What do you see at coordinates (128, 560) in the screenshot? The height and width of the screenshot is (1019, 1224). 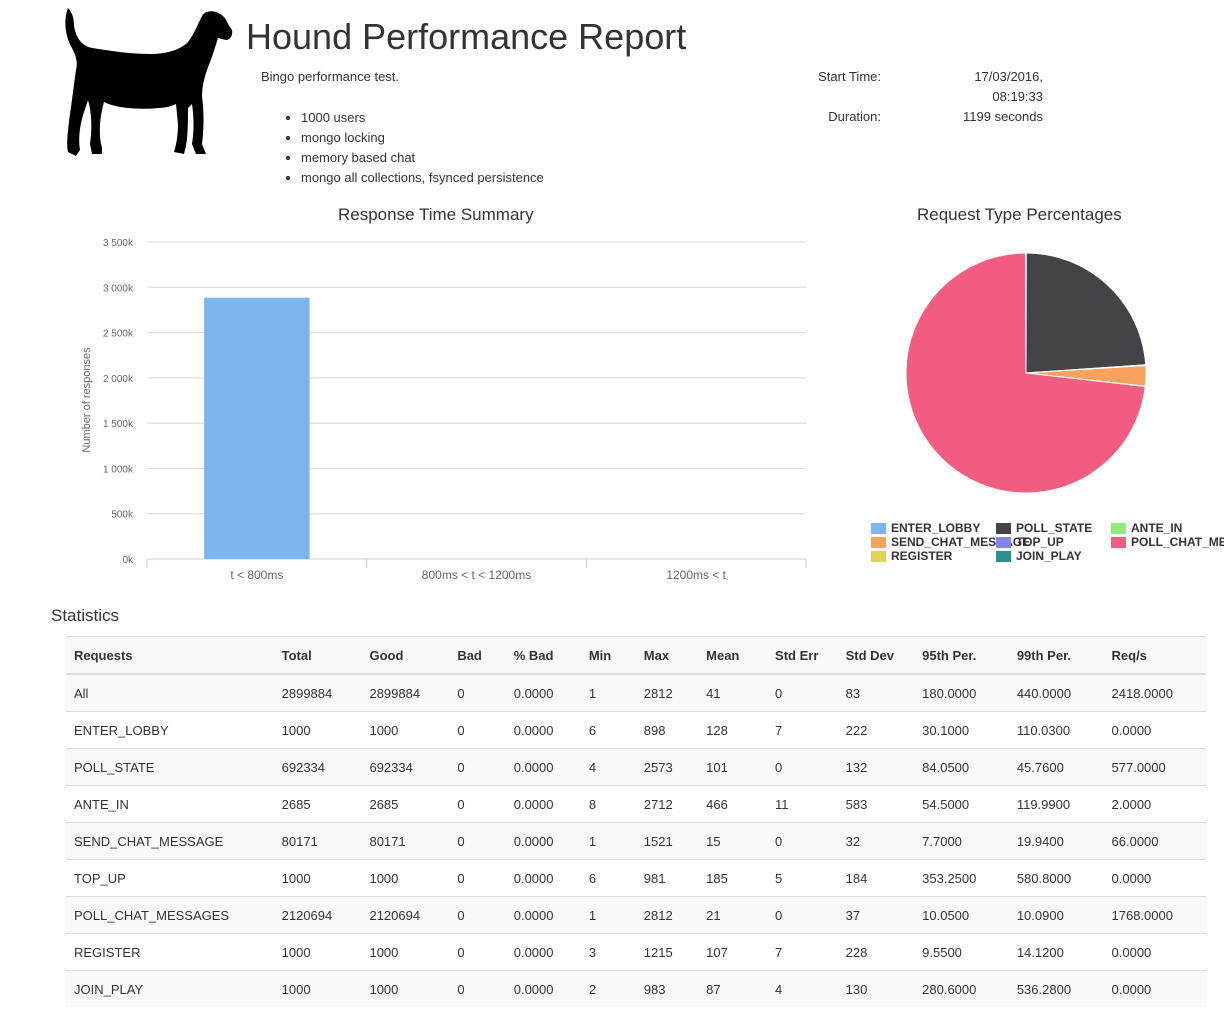 I see `bar-chart-y-tick-label: 0k` at bounding box center [128, 560].